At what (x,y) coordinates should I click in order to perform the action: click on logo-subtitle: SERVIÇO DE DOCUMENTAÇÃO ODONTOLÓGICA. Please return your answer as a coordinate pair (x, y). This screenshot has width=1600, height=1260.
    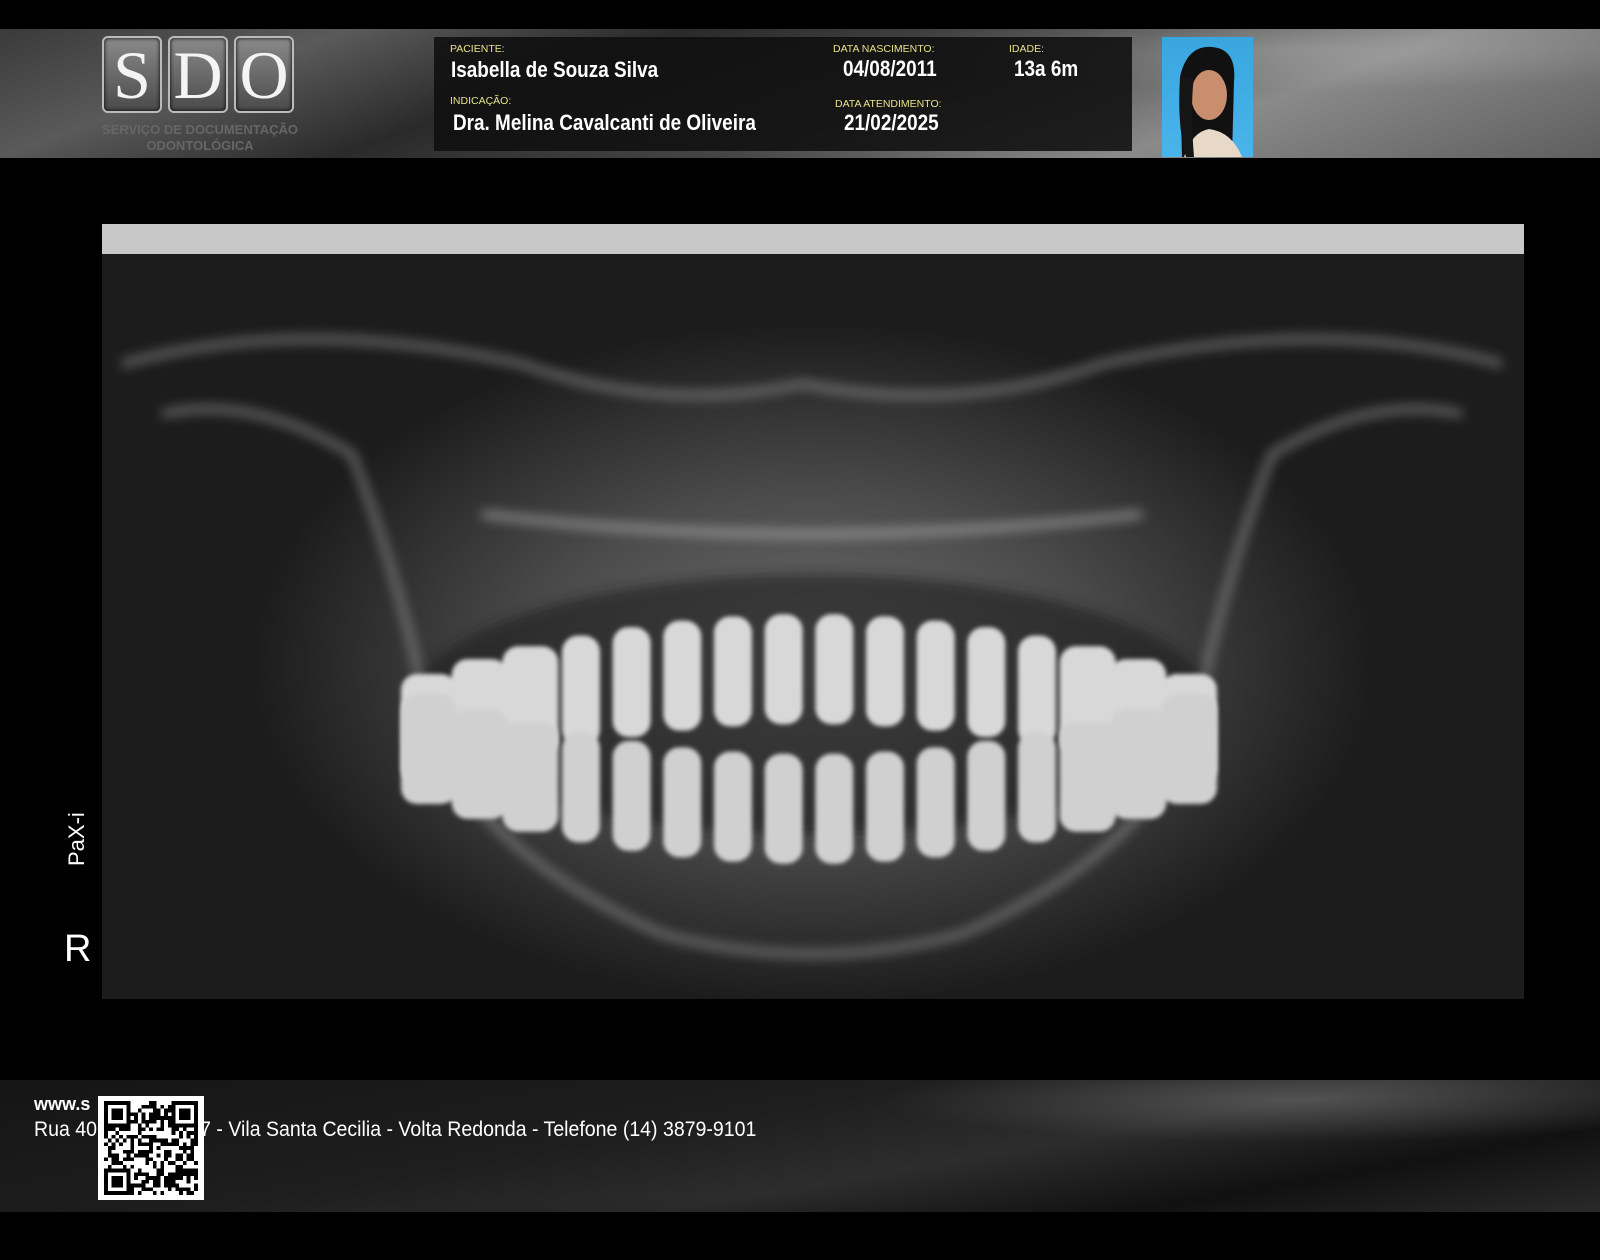
    Looking at the image, I should click on (200, 137).